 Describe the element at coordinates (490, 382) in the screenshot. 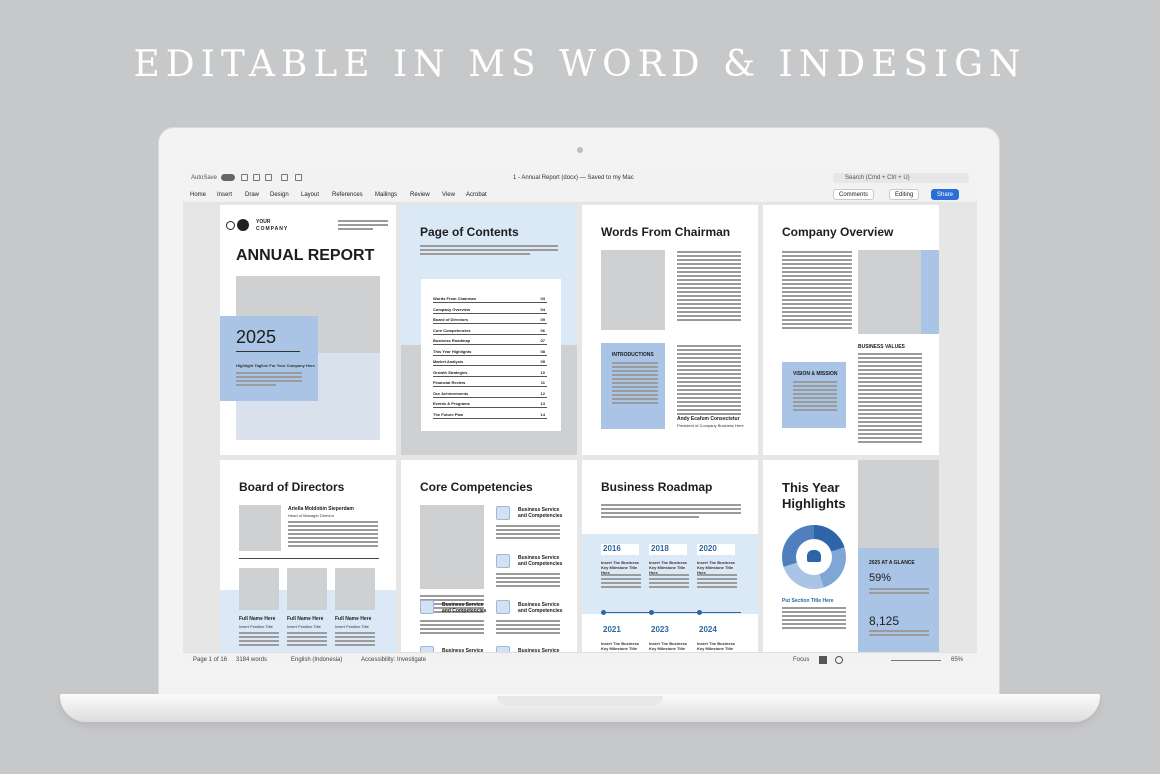

I see `toc-row: Financial Review 11` at that location.